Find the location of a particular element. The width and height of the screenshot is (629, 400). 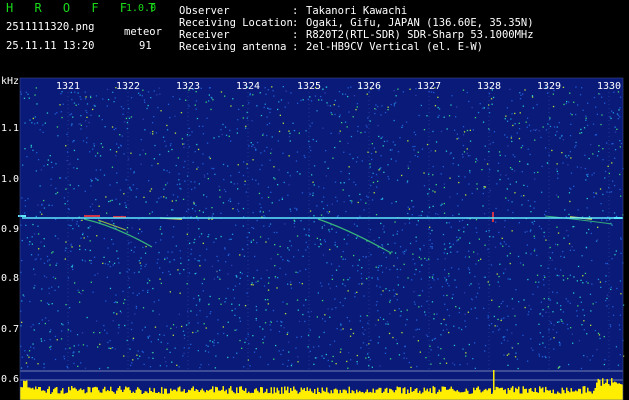

x-tick-1323: 1323 is located at coordinates (188, 86).